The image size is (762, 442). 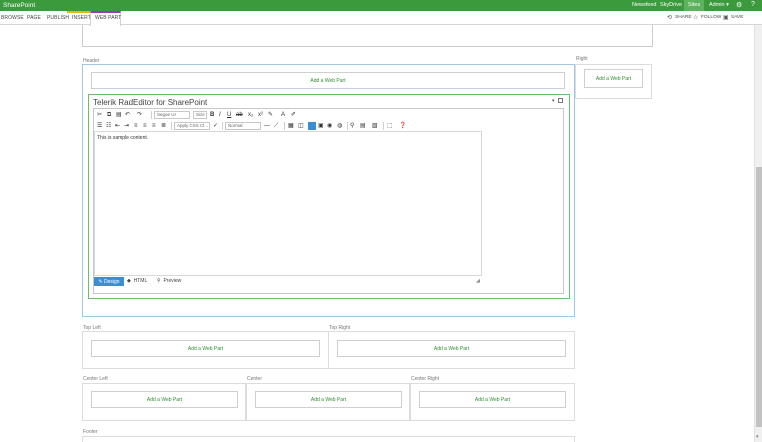 I want to click on scroll-thumb, so click(x=759, y=297).